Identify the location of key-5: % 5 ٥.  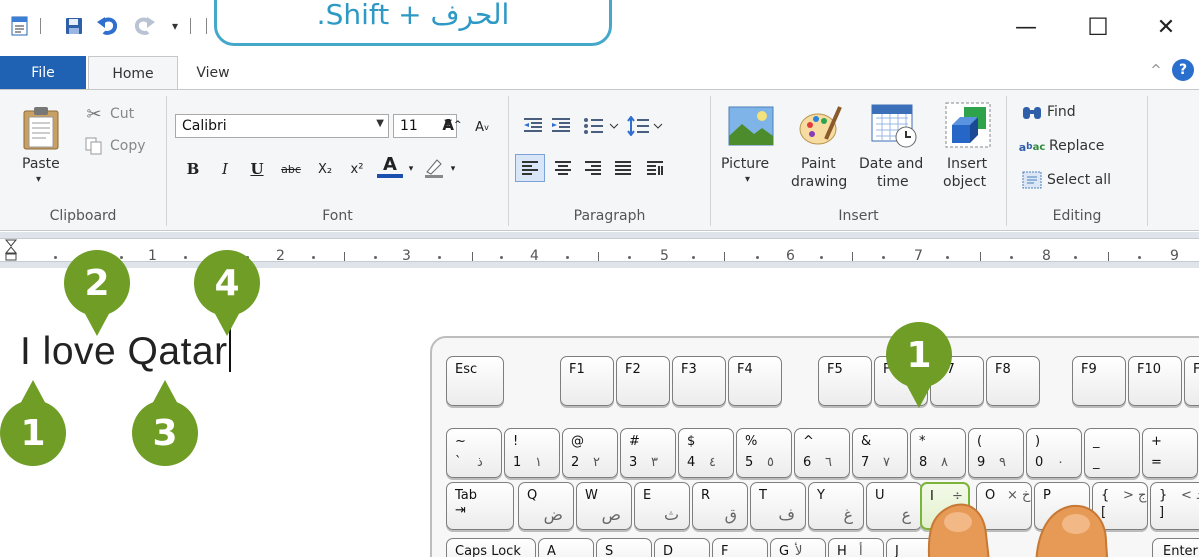
(764, 453).